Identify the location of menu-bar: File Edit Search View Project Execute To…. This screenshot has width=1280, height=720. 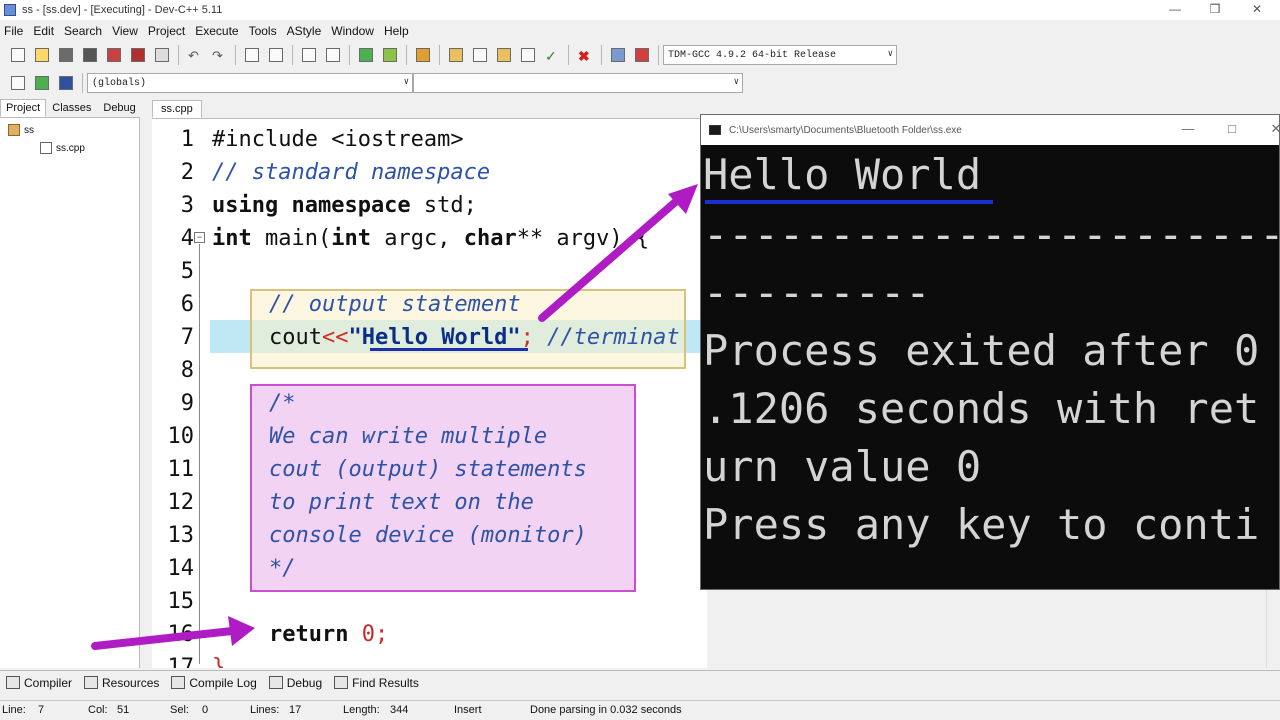
(640, 31).